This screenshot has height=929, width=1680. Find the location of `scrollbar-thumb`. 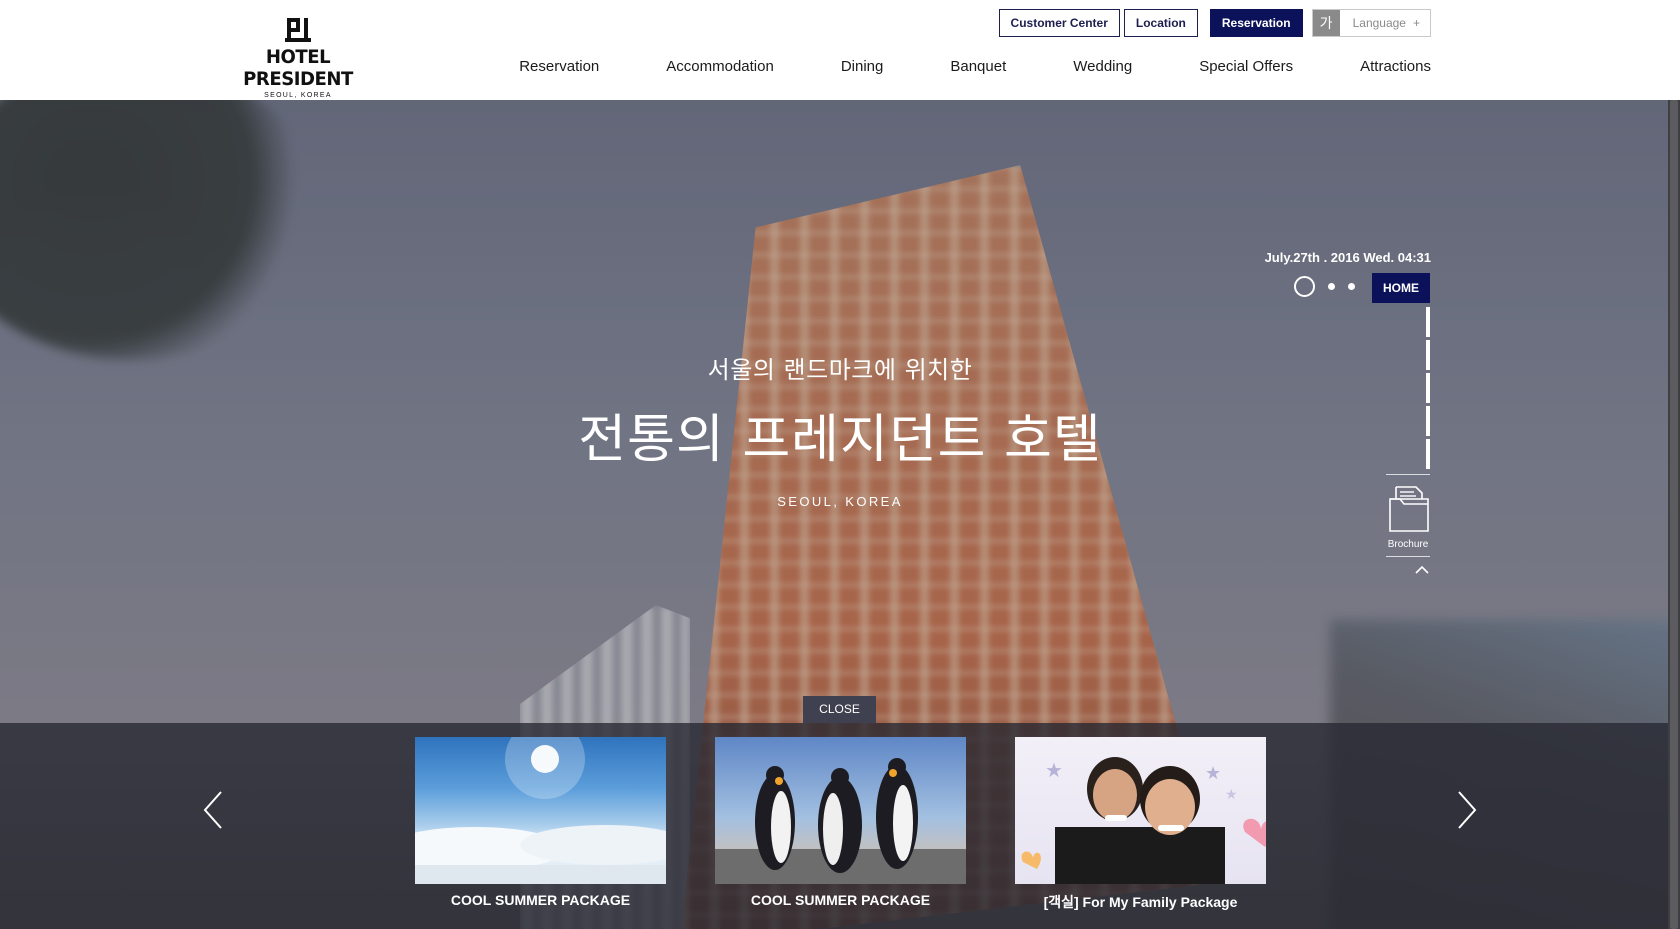

scrollbar-thumb is located at coordinates (1674, 514).